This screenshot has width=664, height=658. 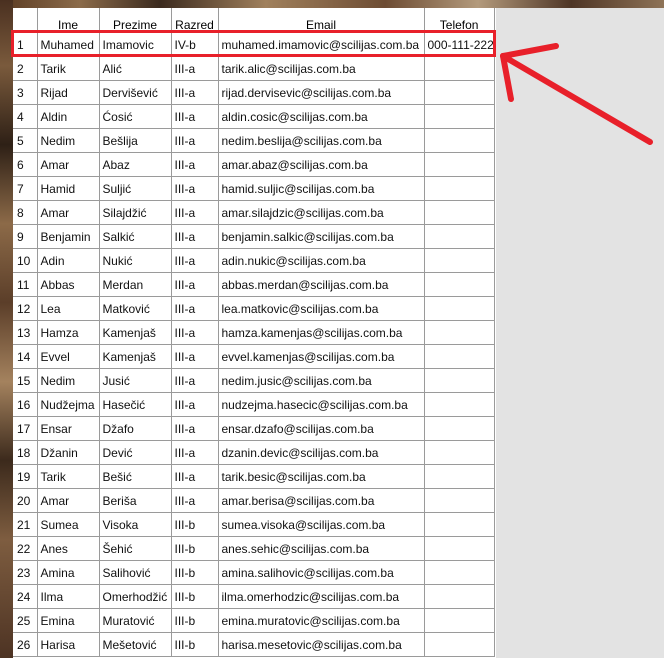 I want to click on prezime-cell: Visoka, so click(x=135, y=524).